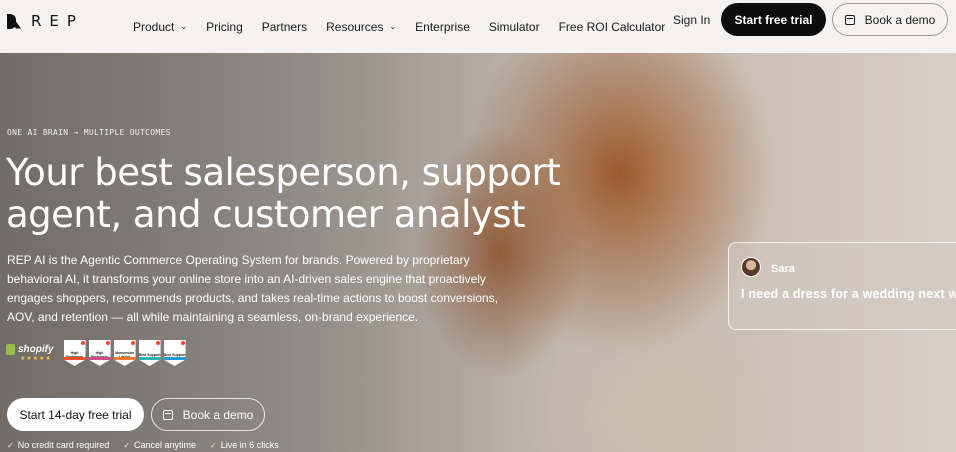  I want to click on hero-book-demo-button: Book a demo, so click(208, 414).